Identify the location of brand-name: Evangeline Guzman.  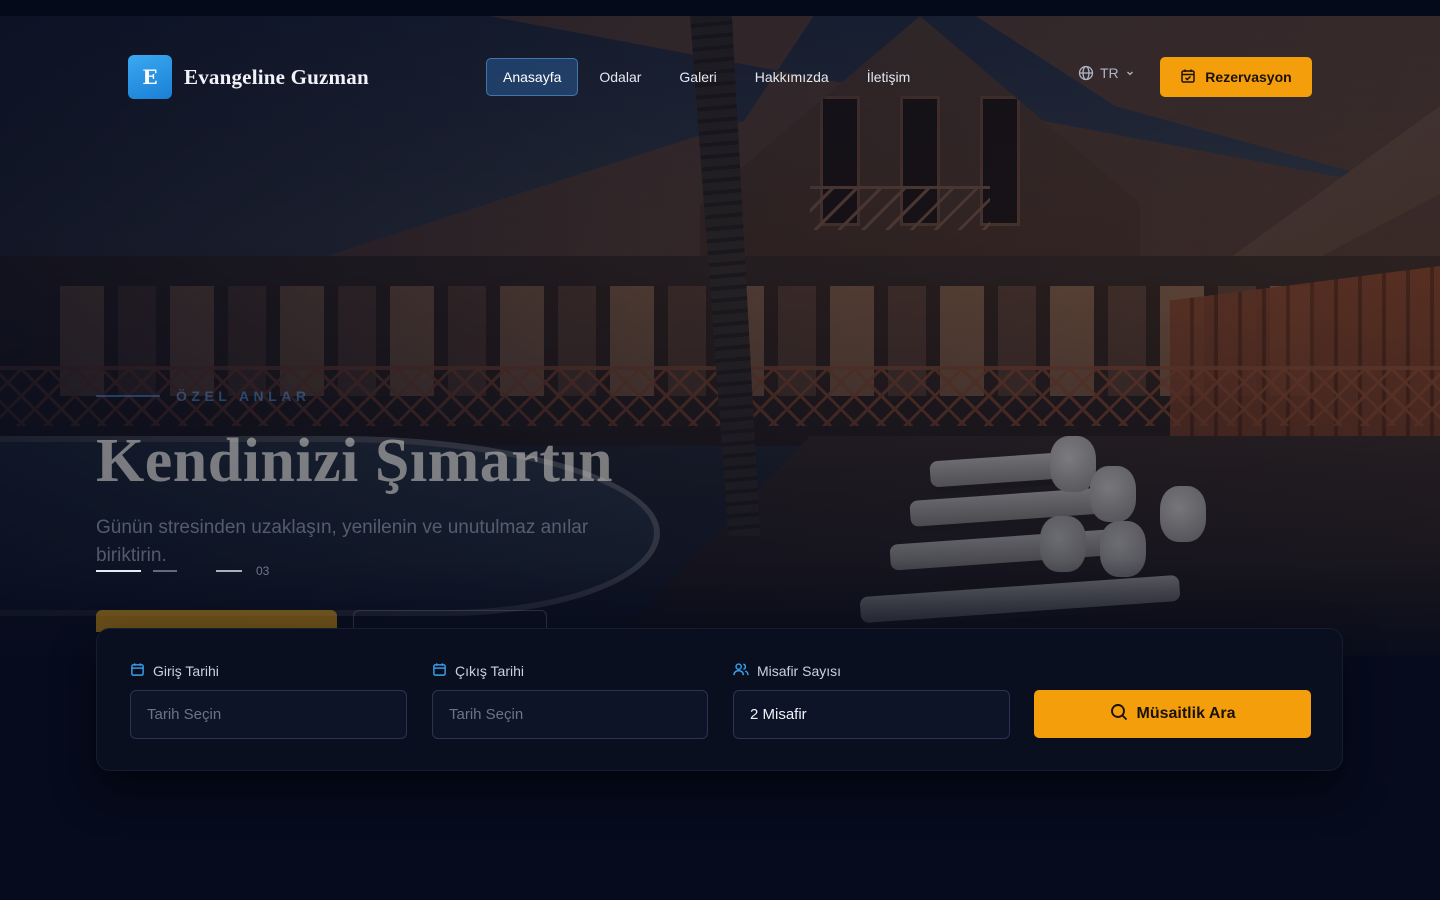
(276, 77).